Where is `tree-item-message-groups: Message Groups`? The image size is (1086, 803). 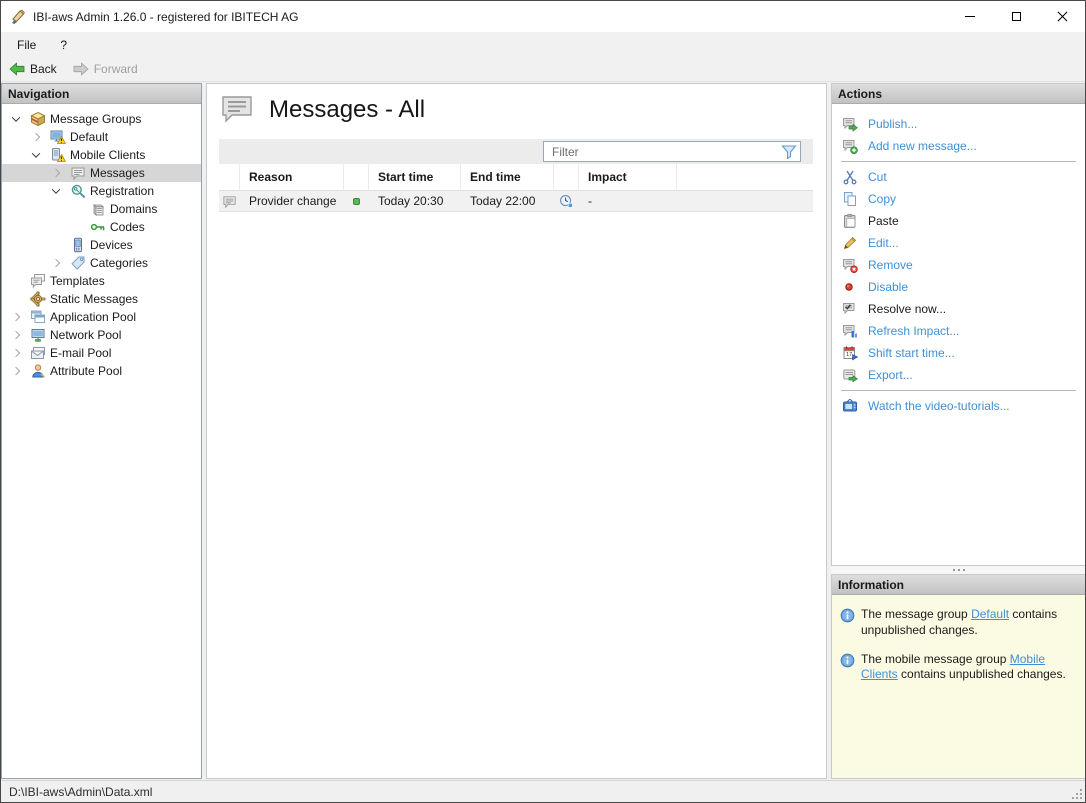 tree-item-message-groups: Message Groups is located at coordinates (101, 119).